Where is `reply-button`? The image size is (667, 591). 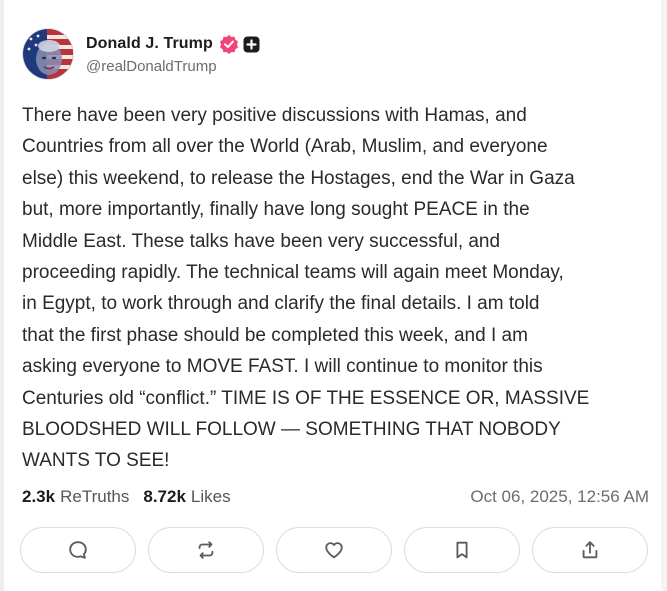
reply-button is located at coordinates (78, 550).